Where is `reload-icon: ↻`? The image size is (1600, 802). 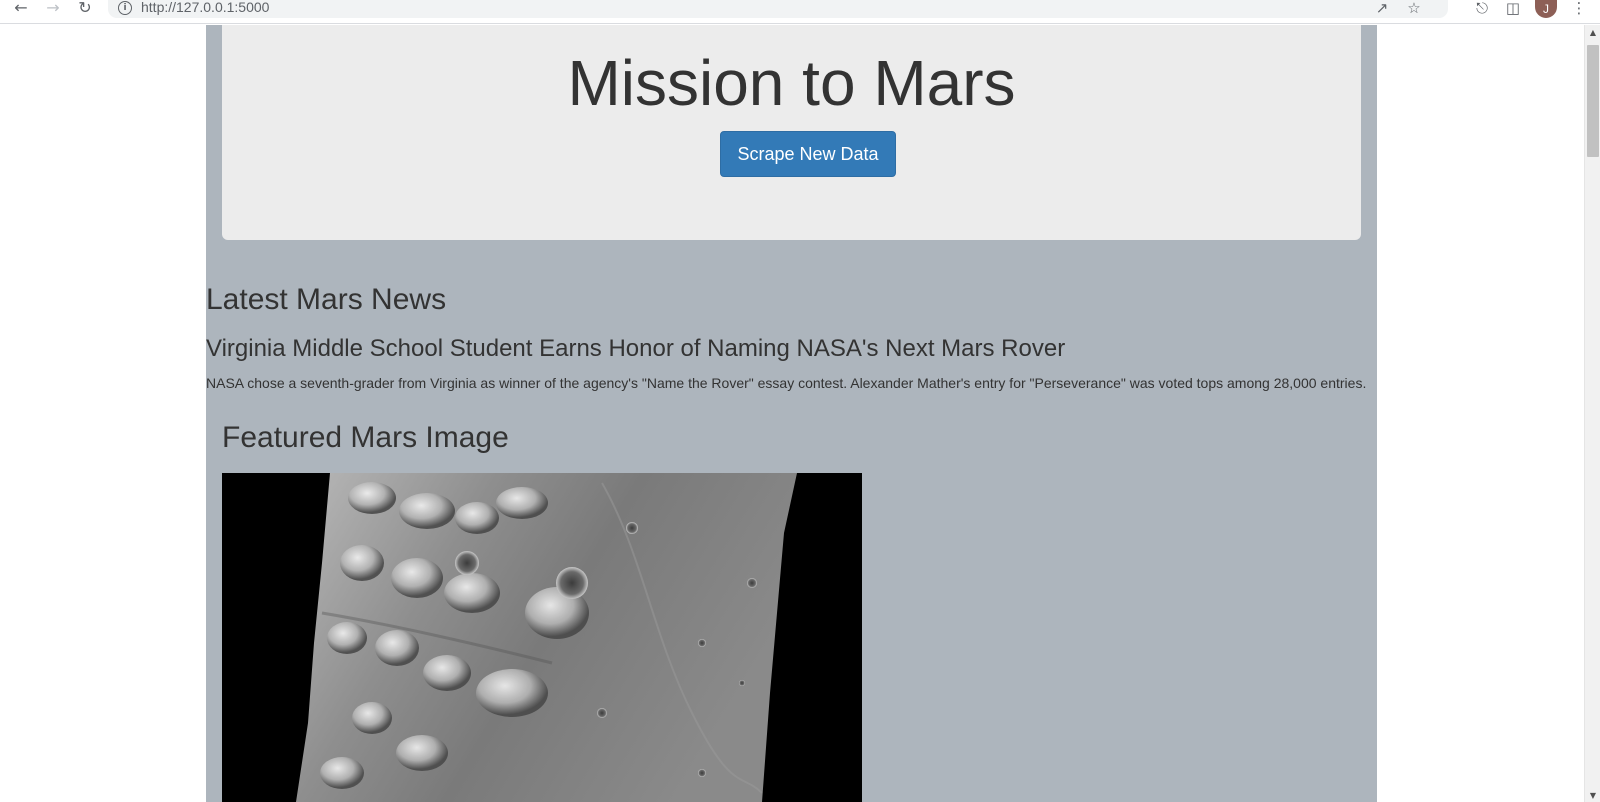 reload-icon: ↻ is located at coordinates (85, 8).